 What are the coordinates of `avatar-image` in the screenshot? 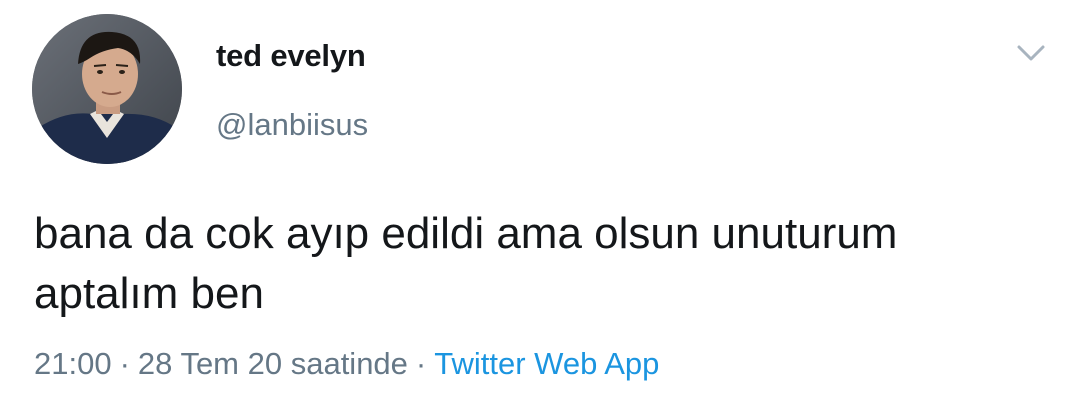 It's located at (107, 89).